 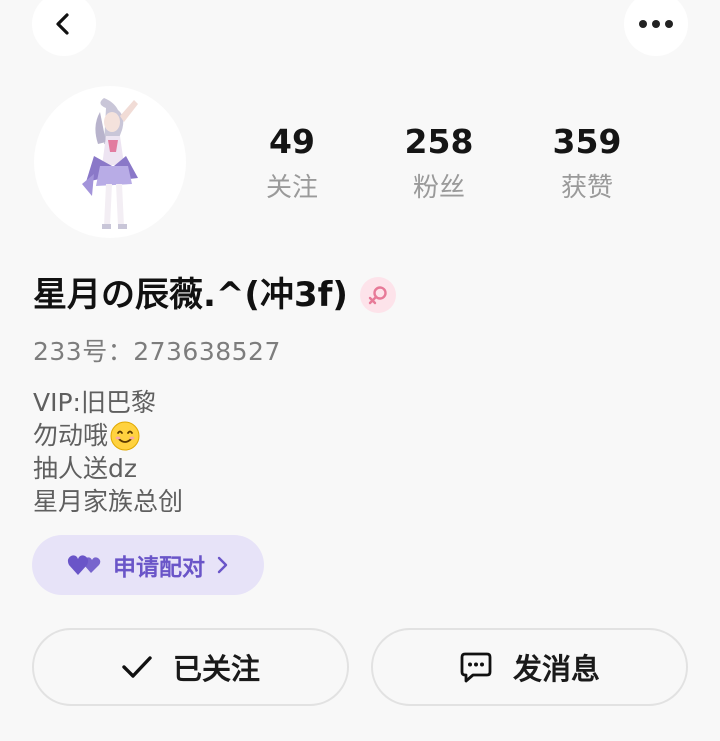 I want to click on smiling-face-emoji, so click(x=125, y=435).